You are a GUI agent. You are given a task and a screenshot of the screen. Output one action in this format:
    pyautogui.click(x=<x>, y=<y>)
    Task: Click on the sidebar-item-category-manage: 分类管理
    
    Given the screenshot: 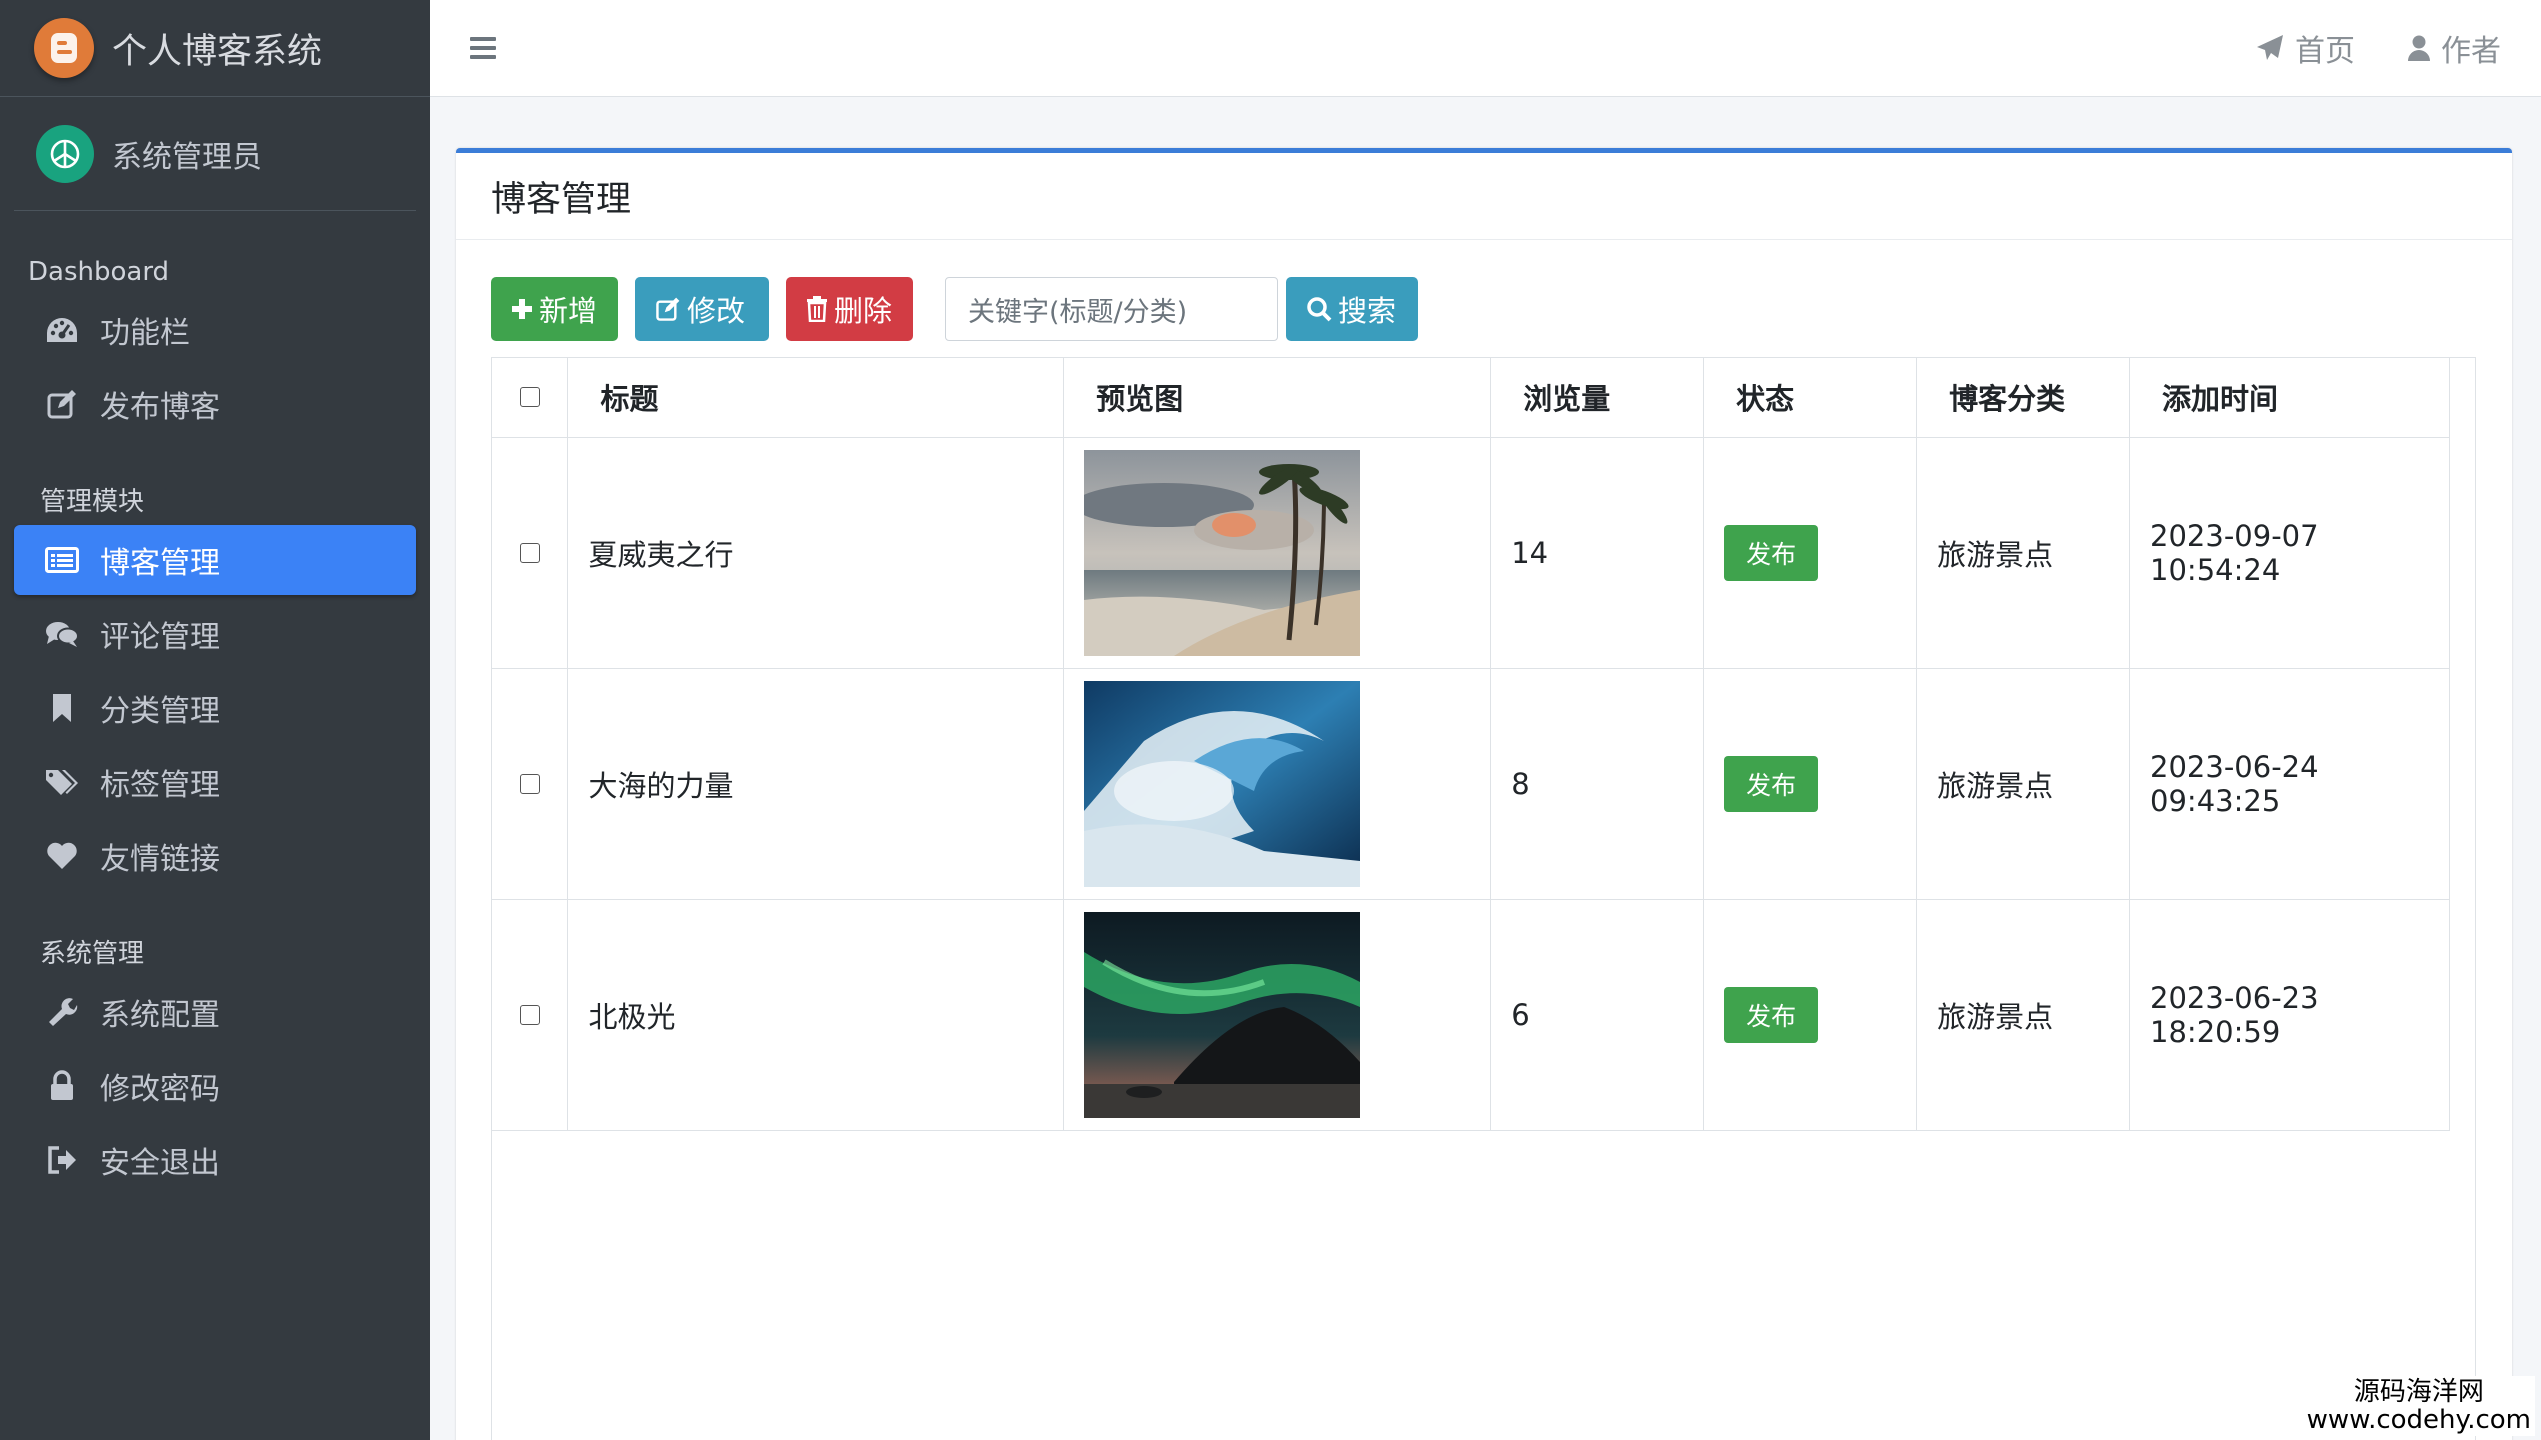 What is the action you would take?
    pyautogui.click(x=215, y=708)
    